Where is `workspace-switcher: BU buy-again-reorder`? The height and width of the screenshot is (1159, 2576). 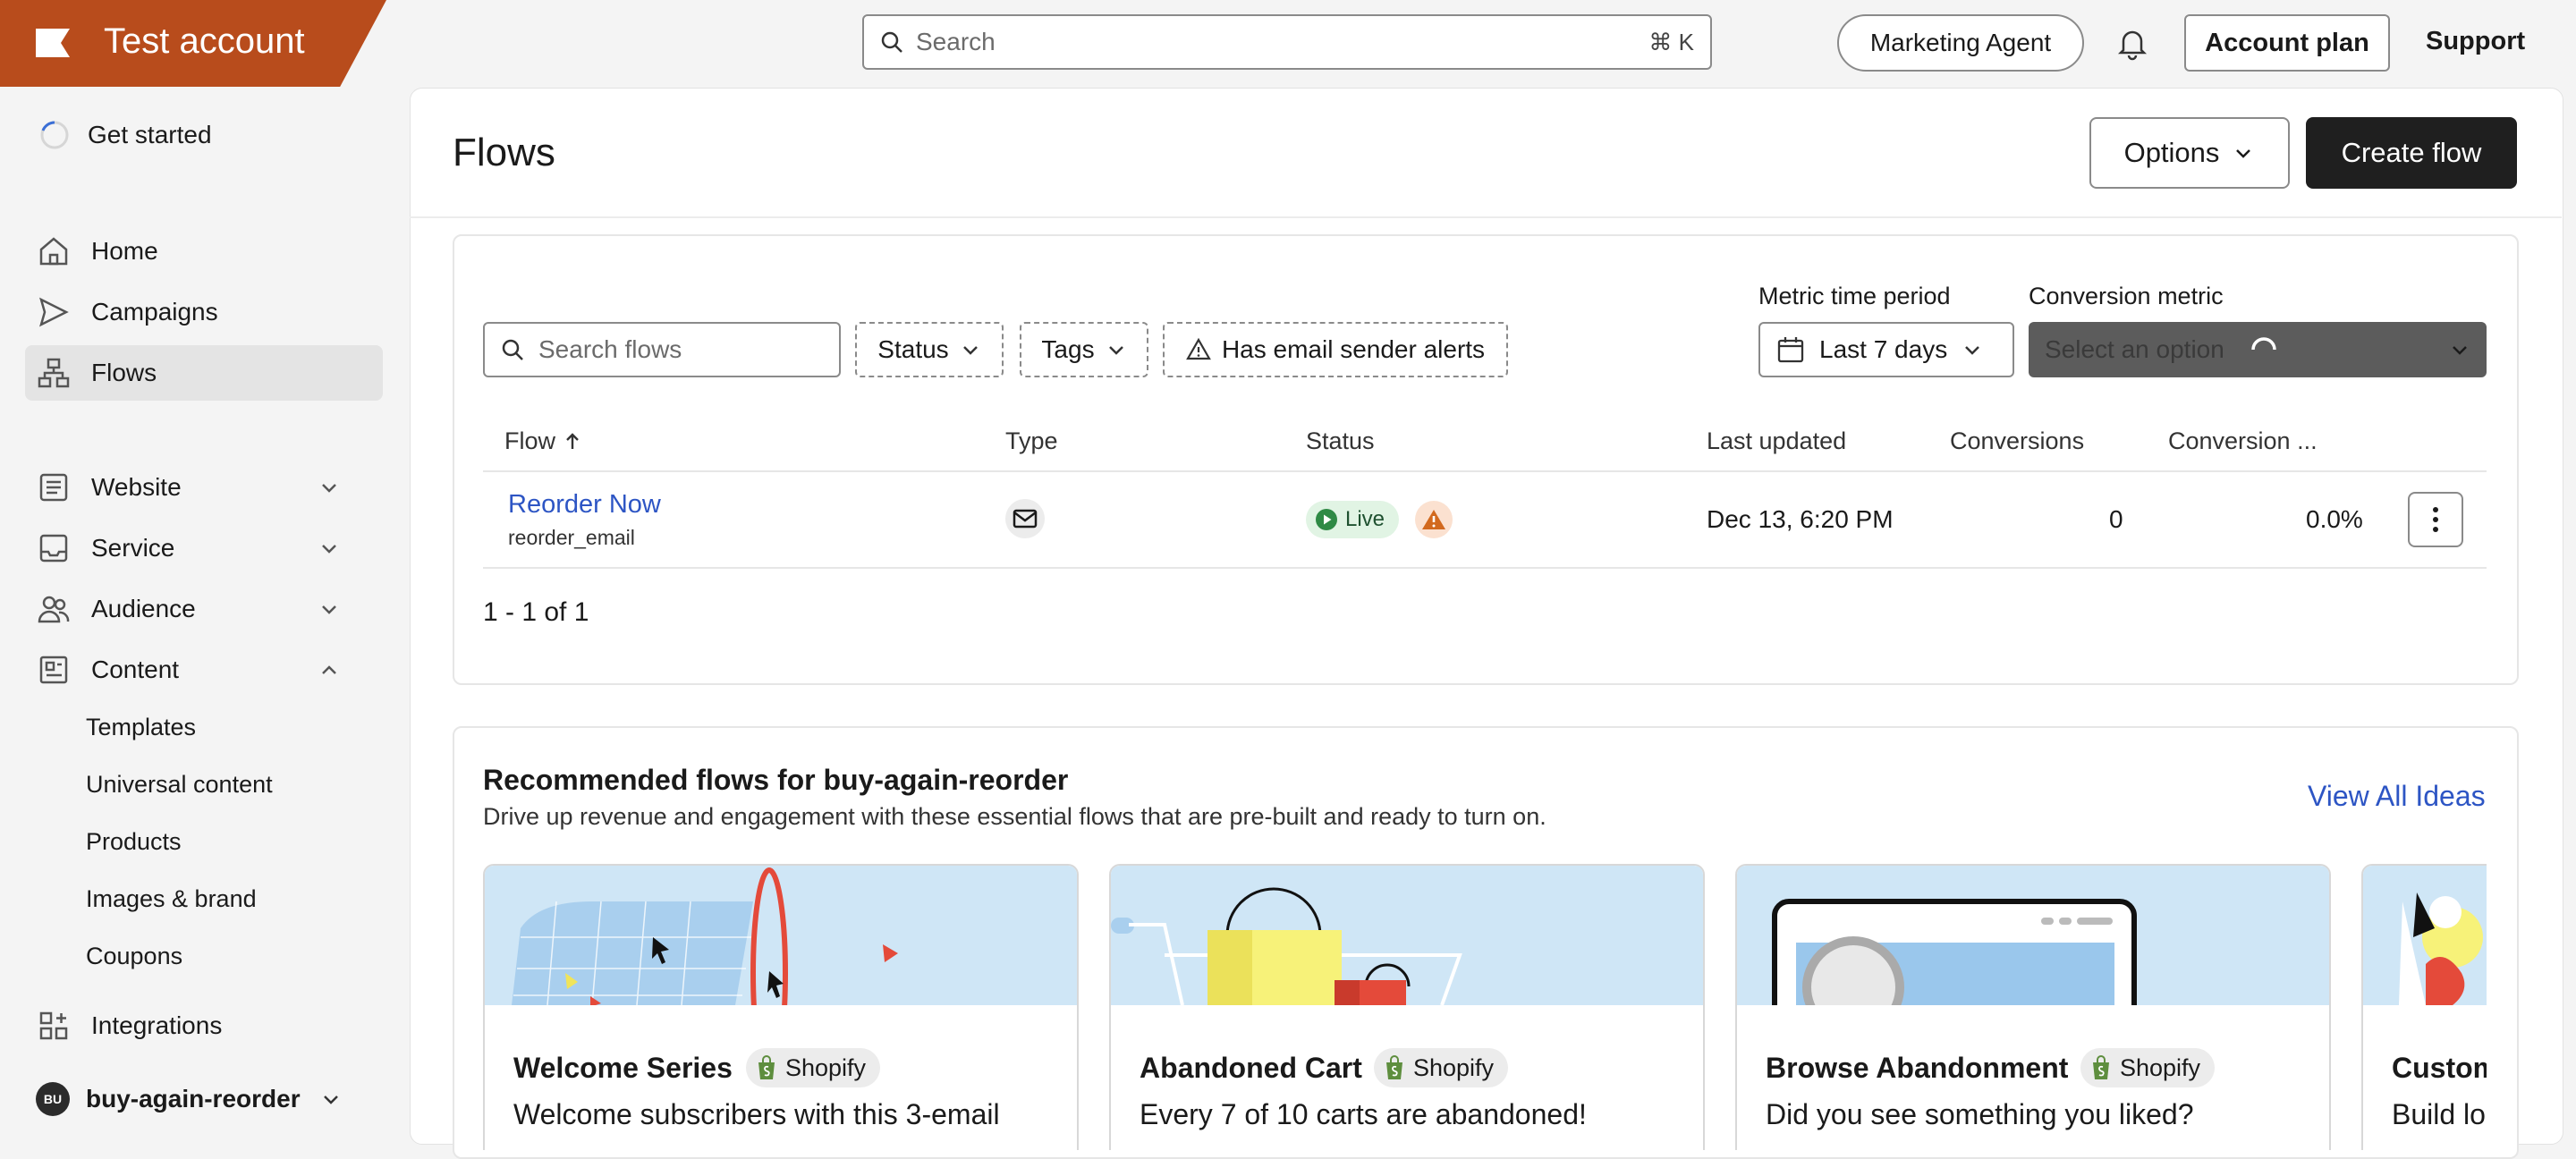
workspace-switcher: BU buy-again-reorder is located at coordinates (189, 1099).